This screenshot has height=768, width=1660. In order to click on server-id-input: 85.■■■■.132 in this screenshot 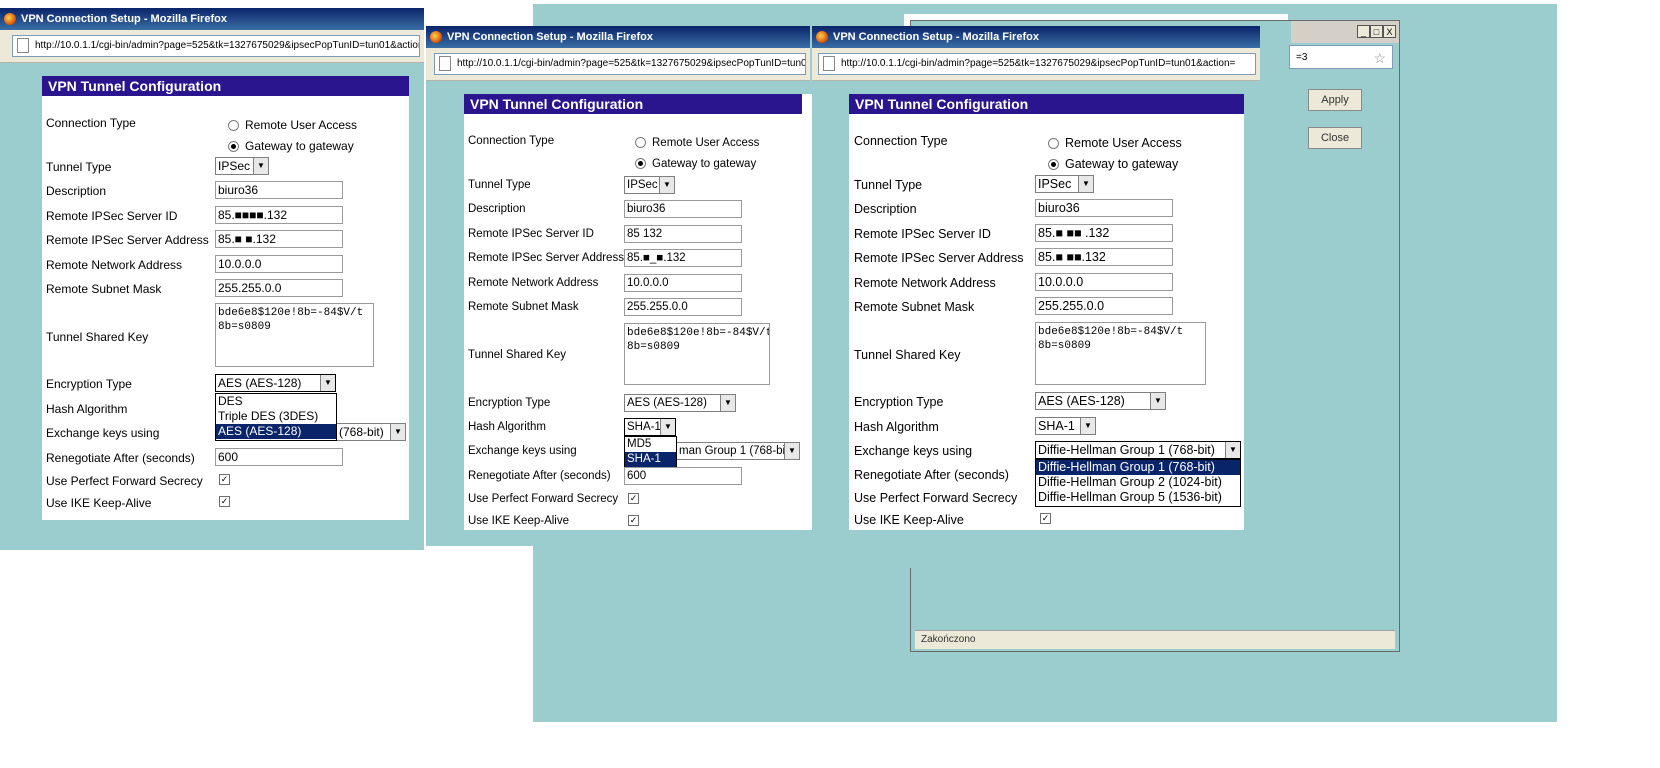, I will do `click(279, 215)`.